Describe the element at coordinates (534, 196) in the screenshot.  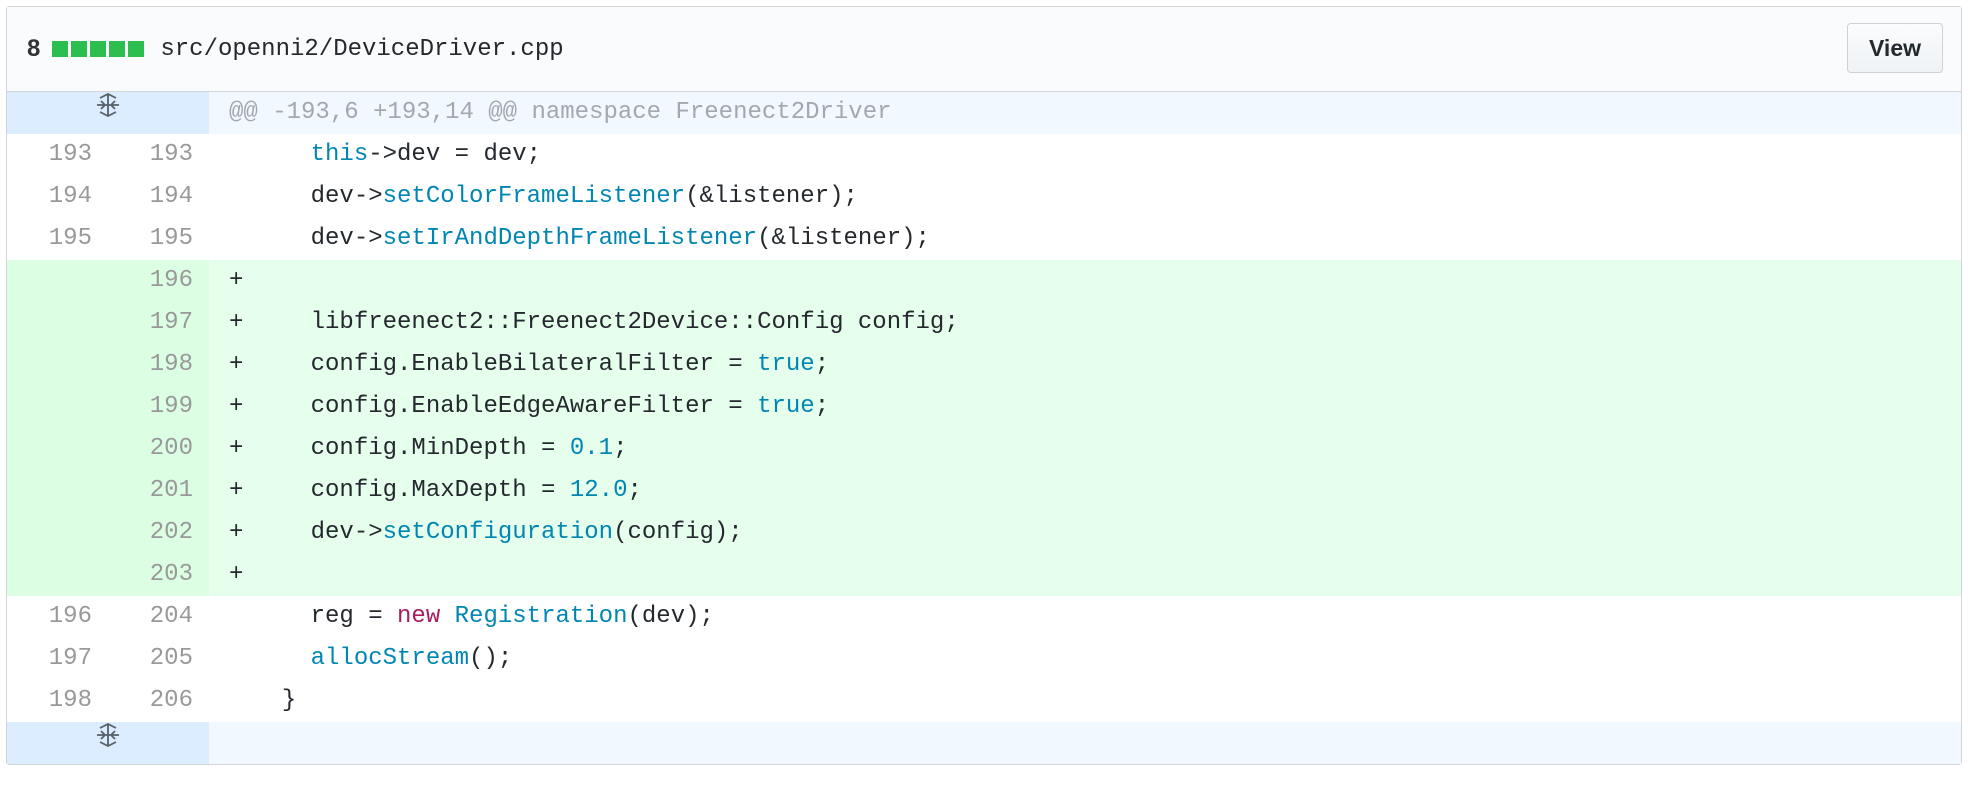
I see `code-token-fn: setColorFrameListener` at that location.